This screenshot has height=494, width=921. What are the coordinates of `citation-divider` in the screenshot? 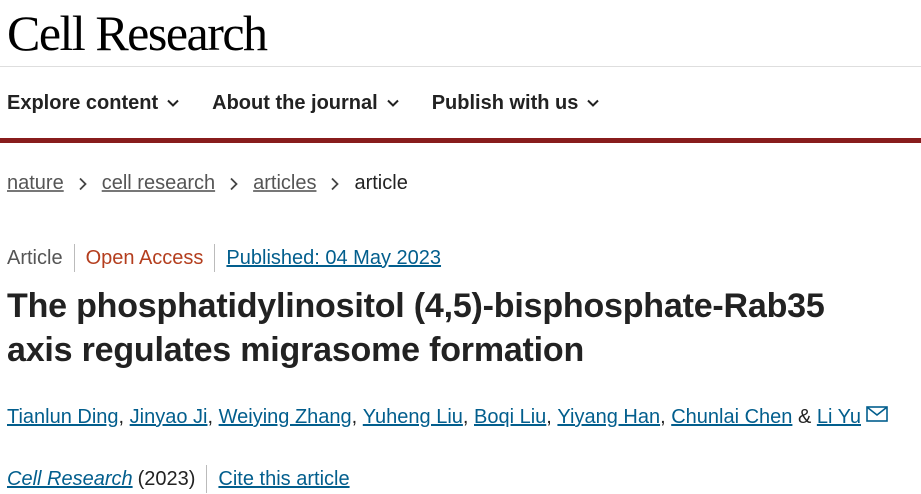 It's located at (207, 479).